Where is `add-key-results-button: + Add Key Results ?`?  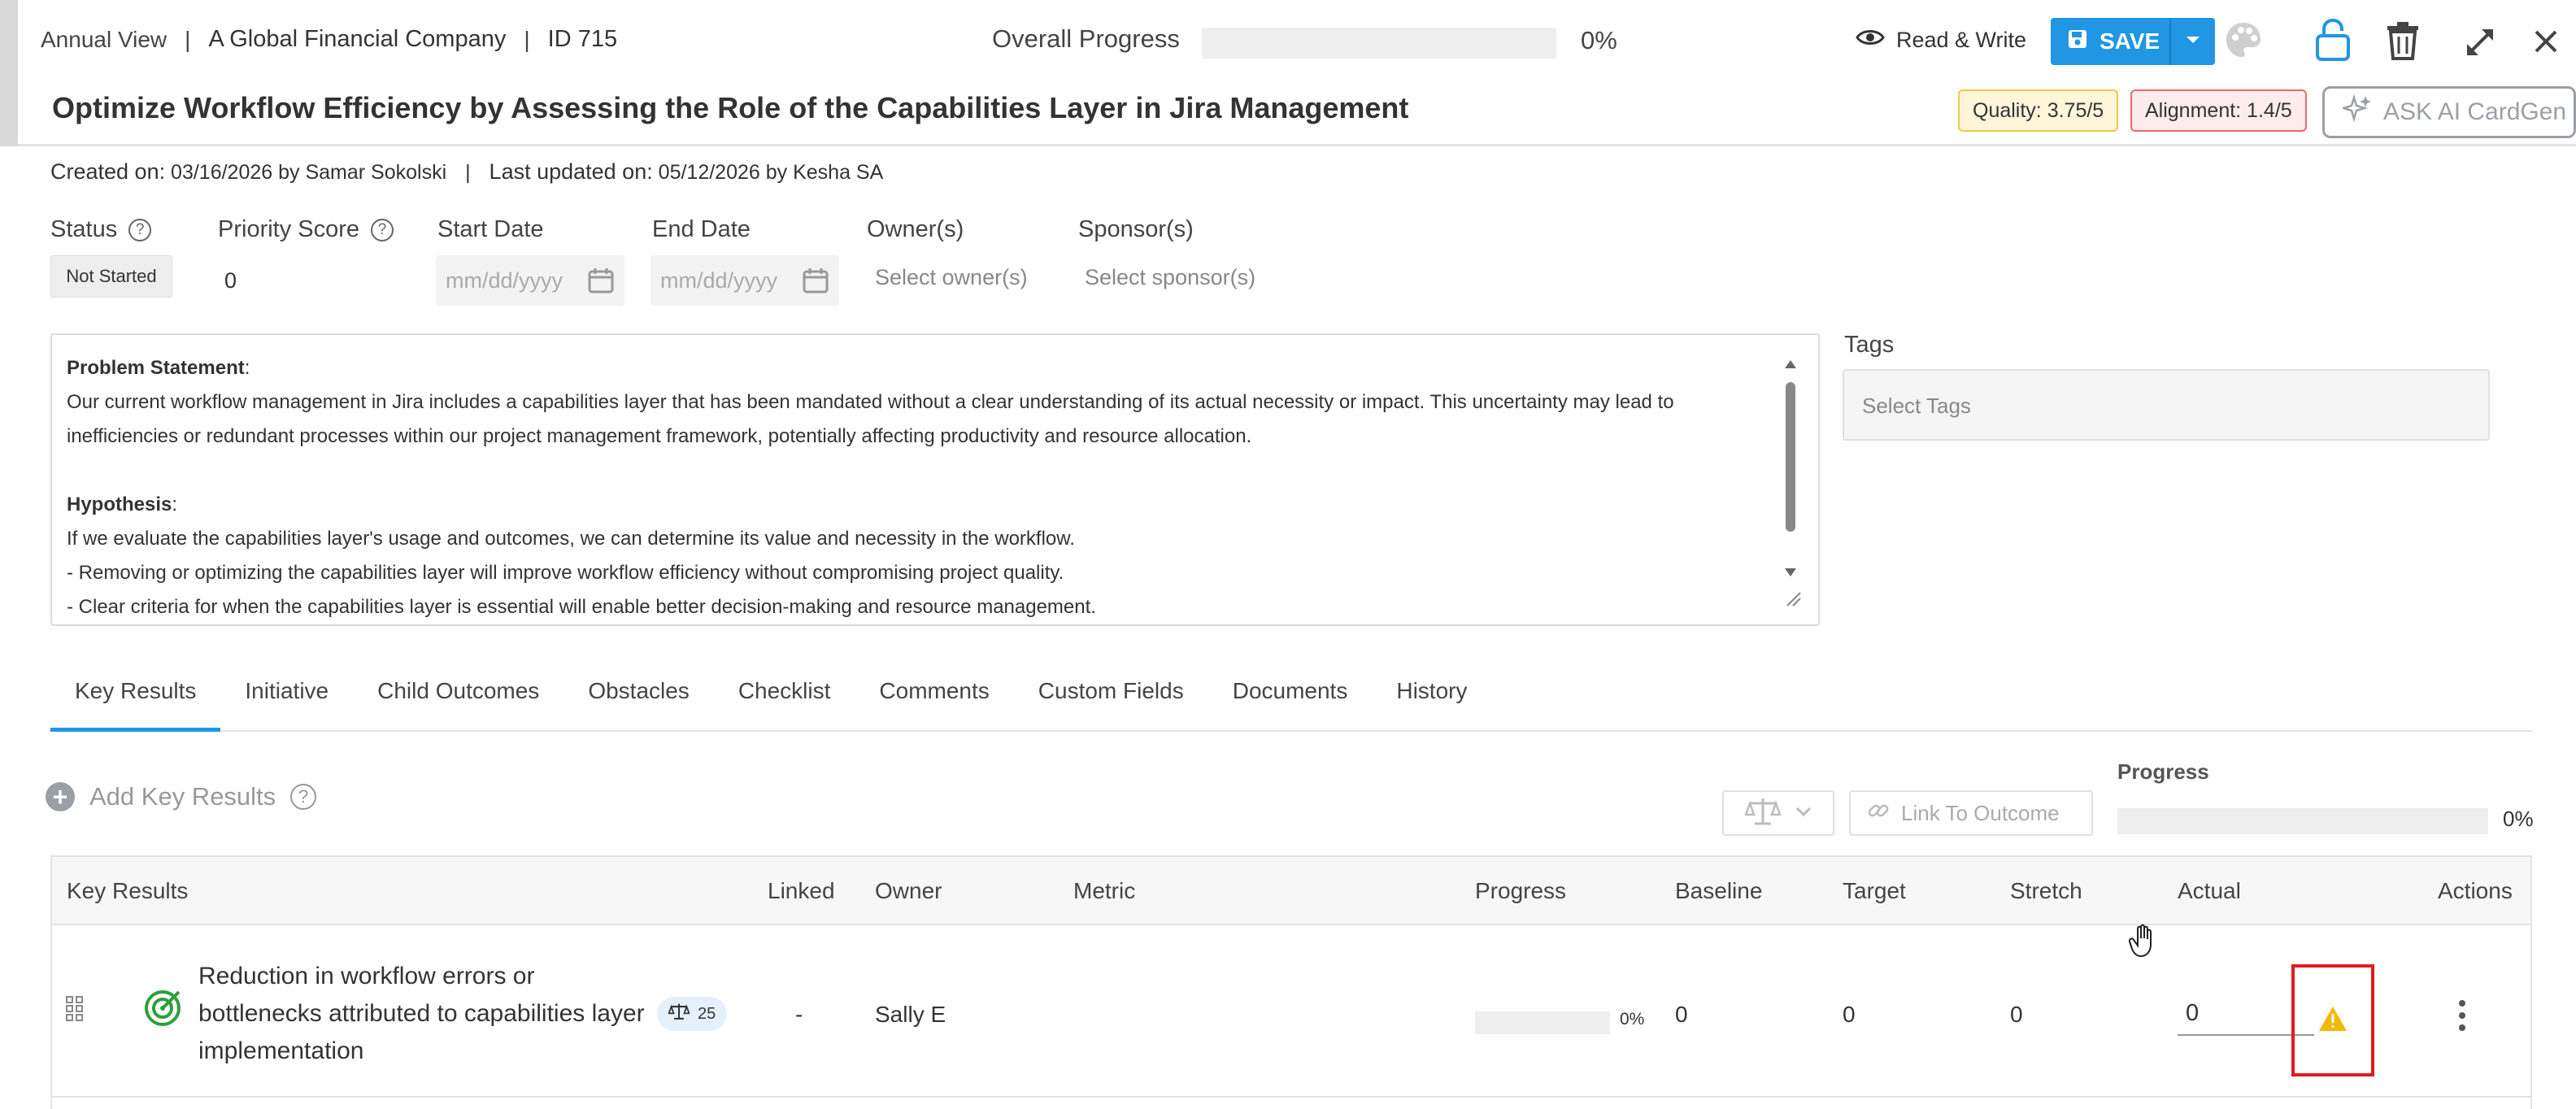 add-key-results-button: + Add Key Results ? is located at coordinates (182, 796).